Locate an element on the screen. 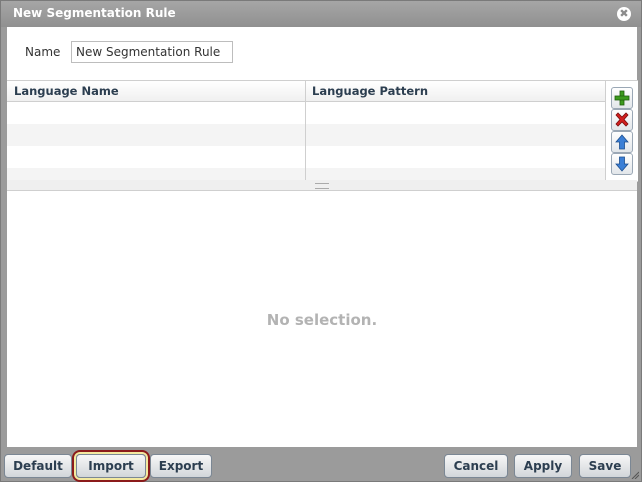  move-up-icon is located at coordinates (622, 142).